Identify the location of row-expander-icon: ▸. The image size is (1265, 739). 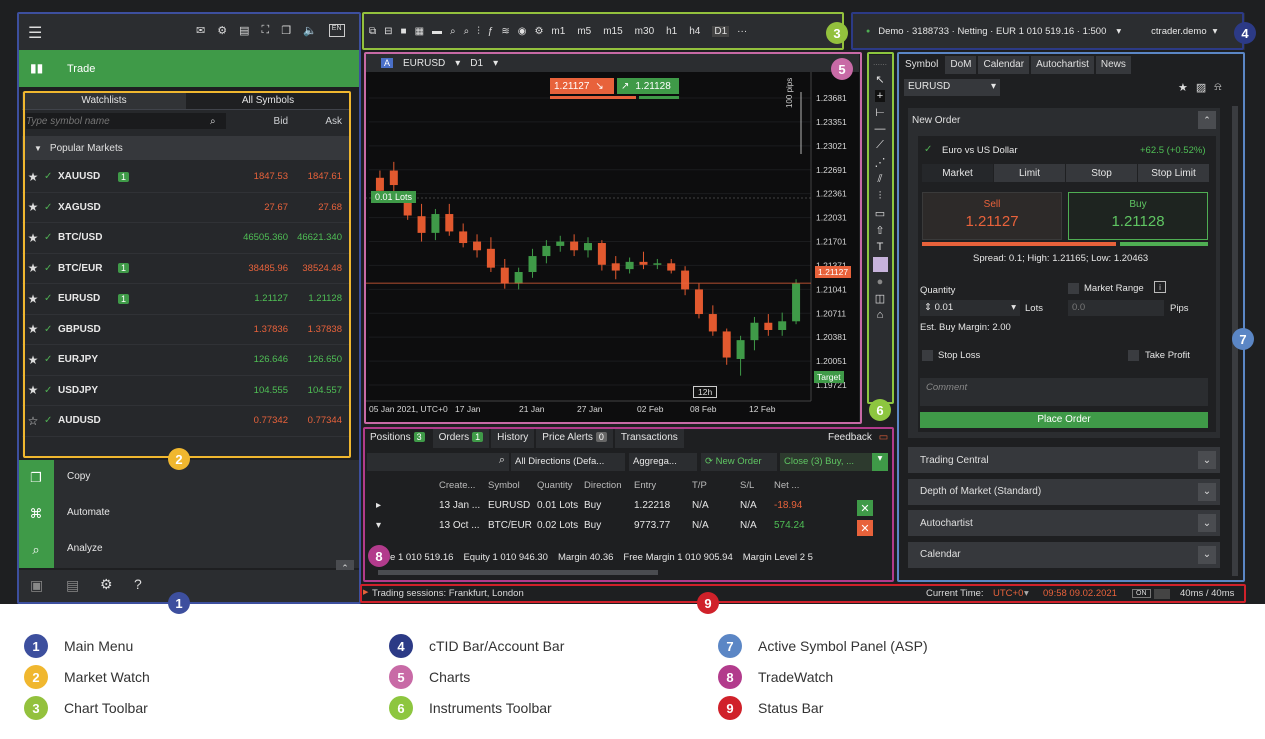
(378, 505).